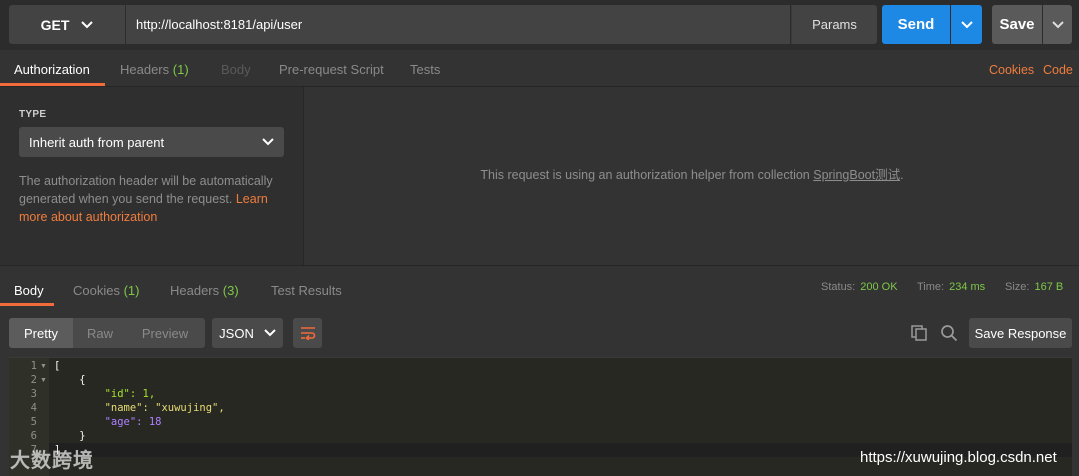 The width and height of the screenshot is (1079, 476). I want to click on send-label: Send, so click(916, 24).